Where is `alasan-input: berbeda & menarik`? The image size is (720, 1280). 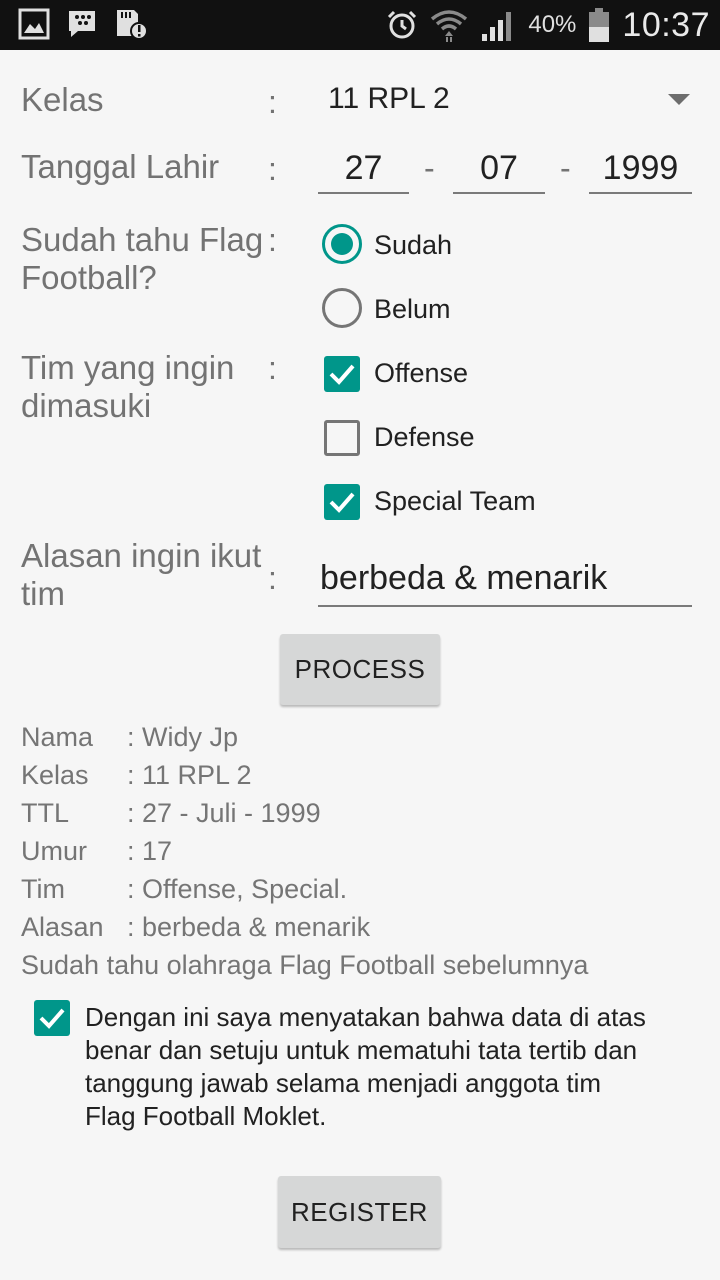
alasan-input: berbeda & menarik is located at coordinates (505, 581).